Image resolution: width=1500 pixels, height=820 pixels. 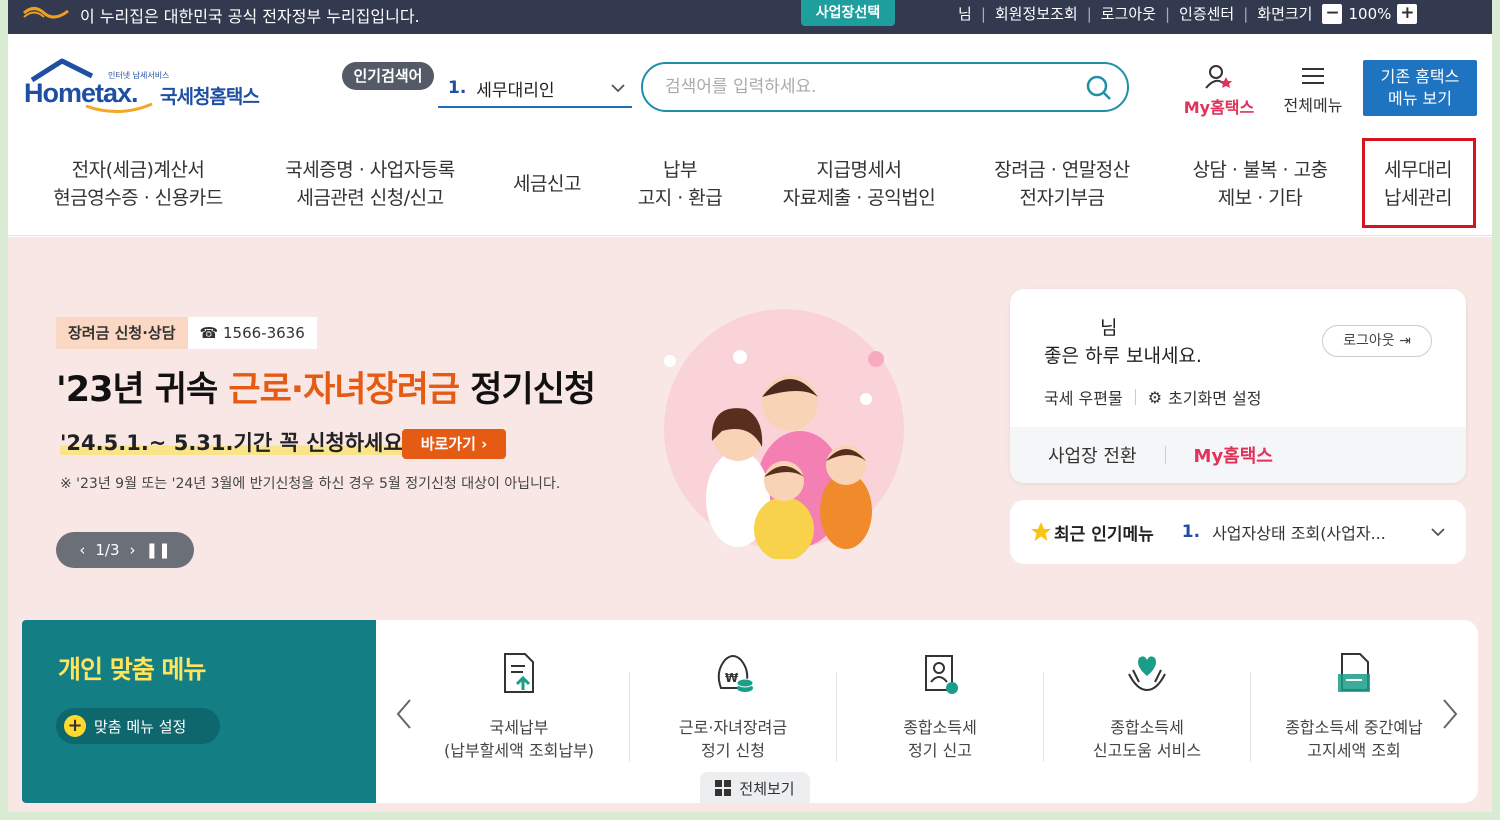 What do you see at coordinates (1128, 13) in the screenshot?
I see `logout-link: 로그아웃` at bounding box center [1128, 13].